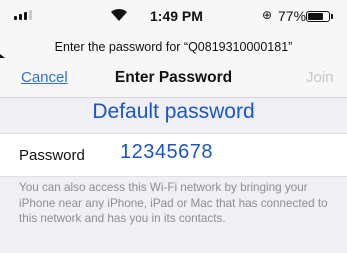 The image size is (347, 253). Describe the element at coordinates (332, 16) in the screenshot. I see `battery-tip` at that location.